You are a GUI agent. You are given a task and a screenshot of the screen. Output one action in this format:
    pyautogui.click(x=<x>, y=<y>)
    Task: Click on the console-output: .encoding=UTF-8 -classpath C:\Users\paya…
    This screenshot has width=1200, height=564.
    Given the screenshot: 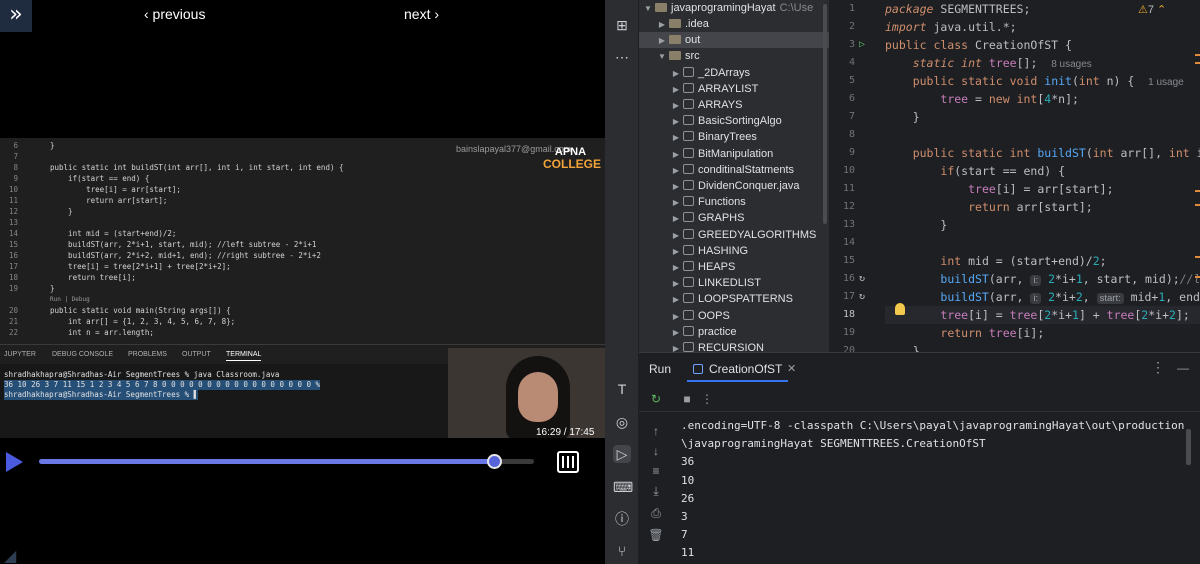 What is the action you would take?
    pyautogui.click(x=932, y=488)
    